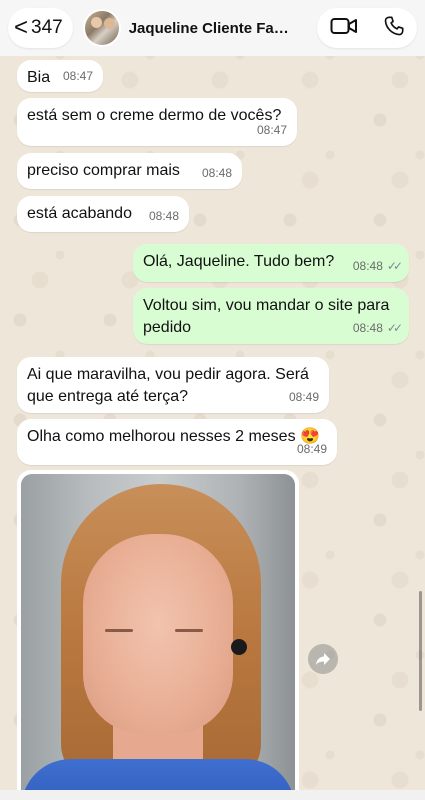  Describe the element at coordinates (420, 651) in the screenshot. I see `scrollbar` at that location.